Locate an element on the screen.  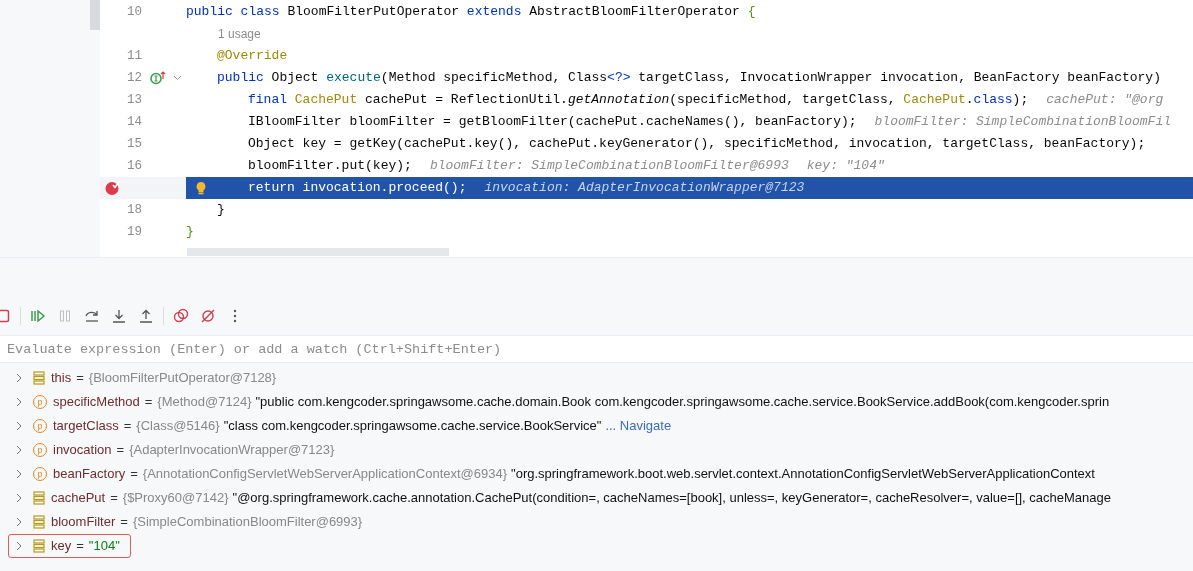
inline-value-hint: bloomFilter: SimpleCombinationBloomFilter@6993 is located at coordinates (609, 166).